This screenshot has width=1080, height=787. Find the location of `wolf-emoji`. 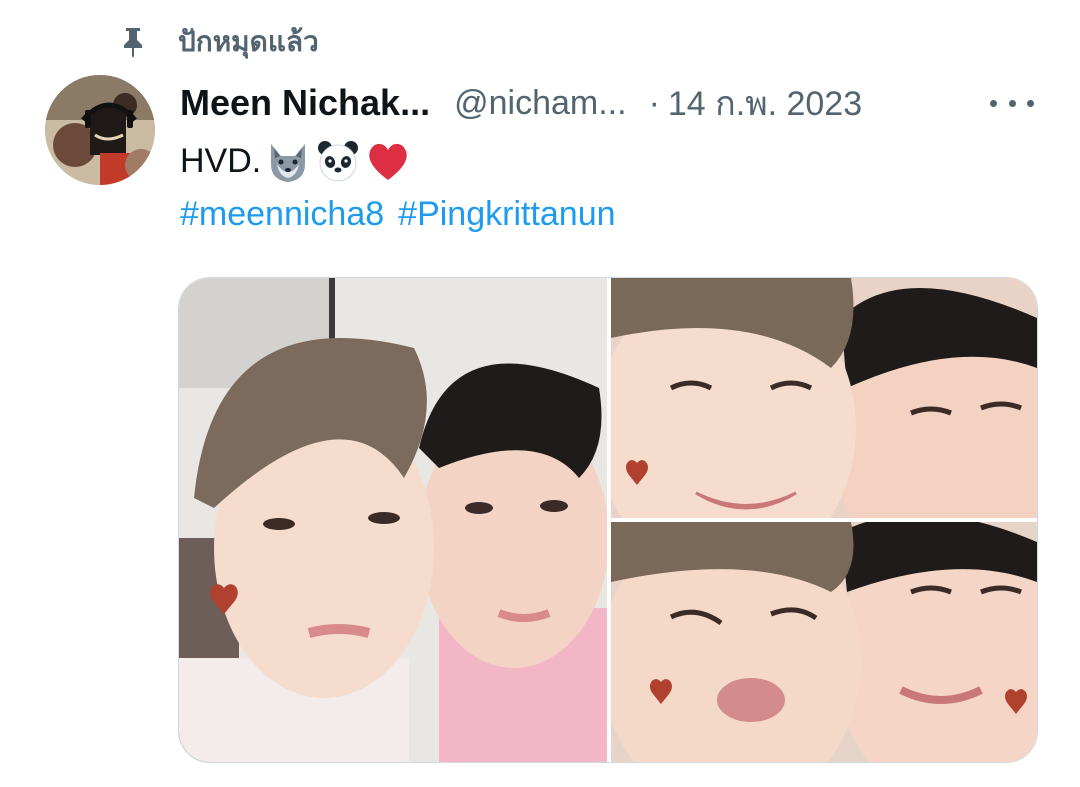

wolf-emoji is located at coordinates (288, 163).